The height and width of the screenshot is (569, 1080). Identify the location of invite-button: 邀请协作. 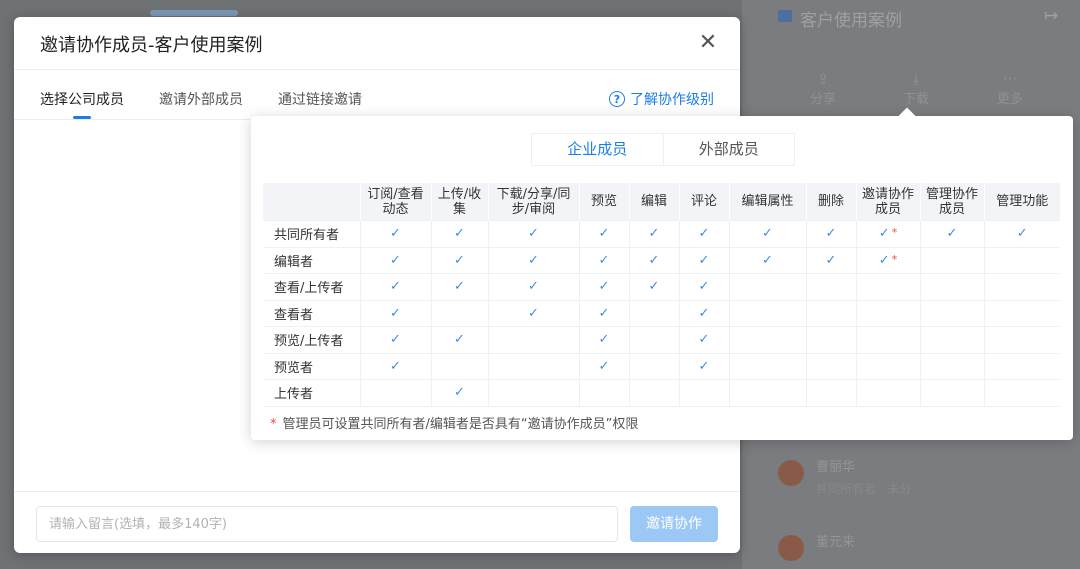
(674, 524).